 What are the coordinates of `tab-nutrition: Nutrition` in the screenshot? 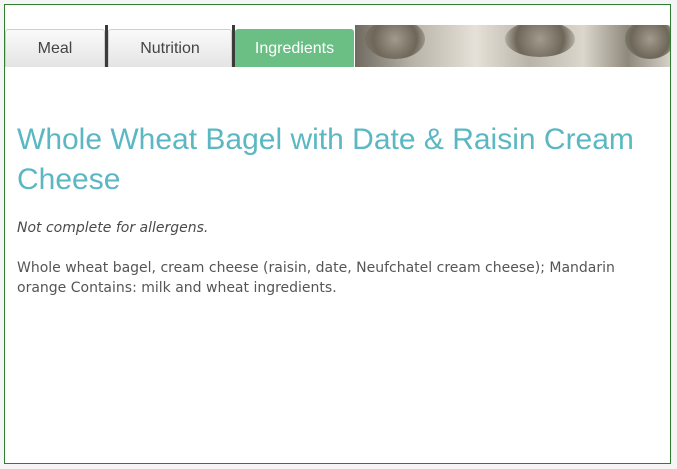 It's located at (170, 48).